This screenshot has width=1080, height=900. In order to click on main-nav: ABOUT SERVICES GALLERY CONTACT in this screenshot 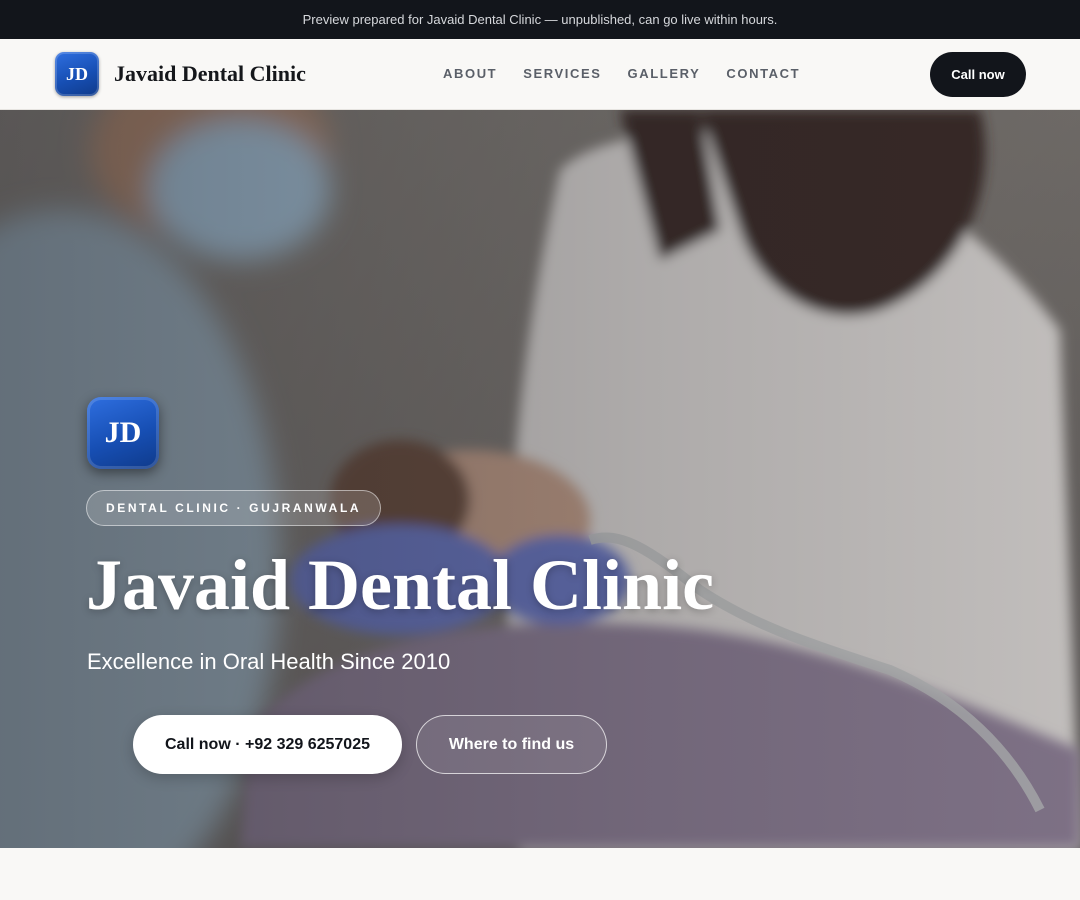, I will do `click(634, 73)`.